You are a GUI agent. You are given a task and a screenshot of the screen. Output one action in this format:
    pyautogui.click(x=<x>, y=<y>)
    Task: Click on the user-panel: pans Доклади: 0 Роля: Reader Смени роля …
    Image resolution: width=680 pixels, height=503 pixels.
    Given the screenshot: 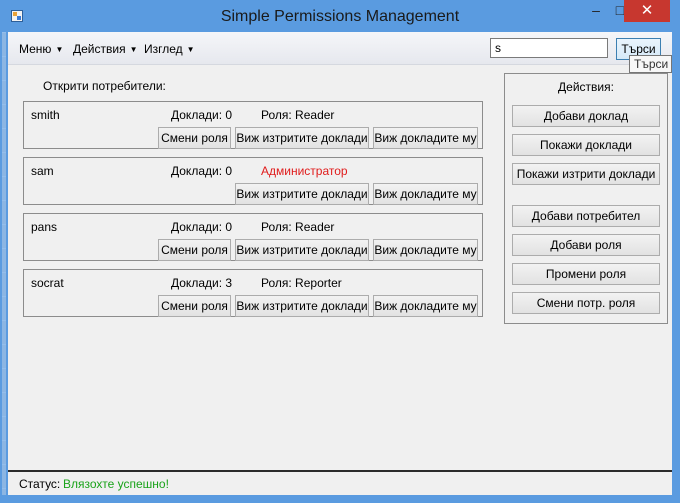 What is the action you would take?
    pyautogui.click(x=253, y=237)
    